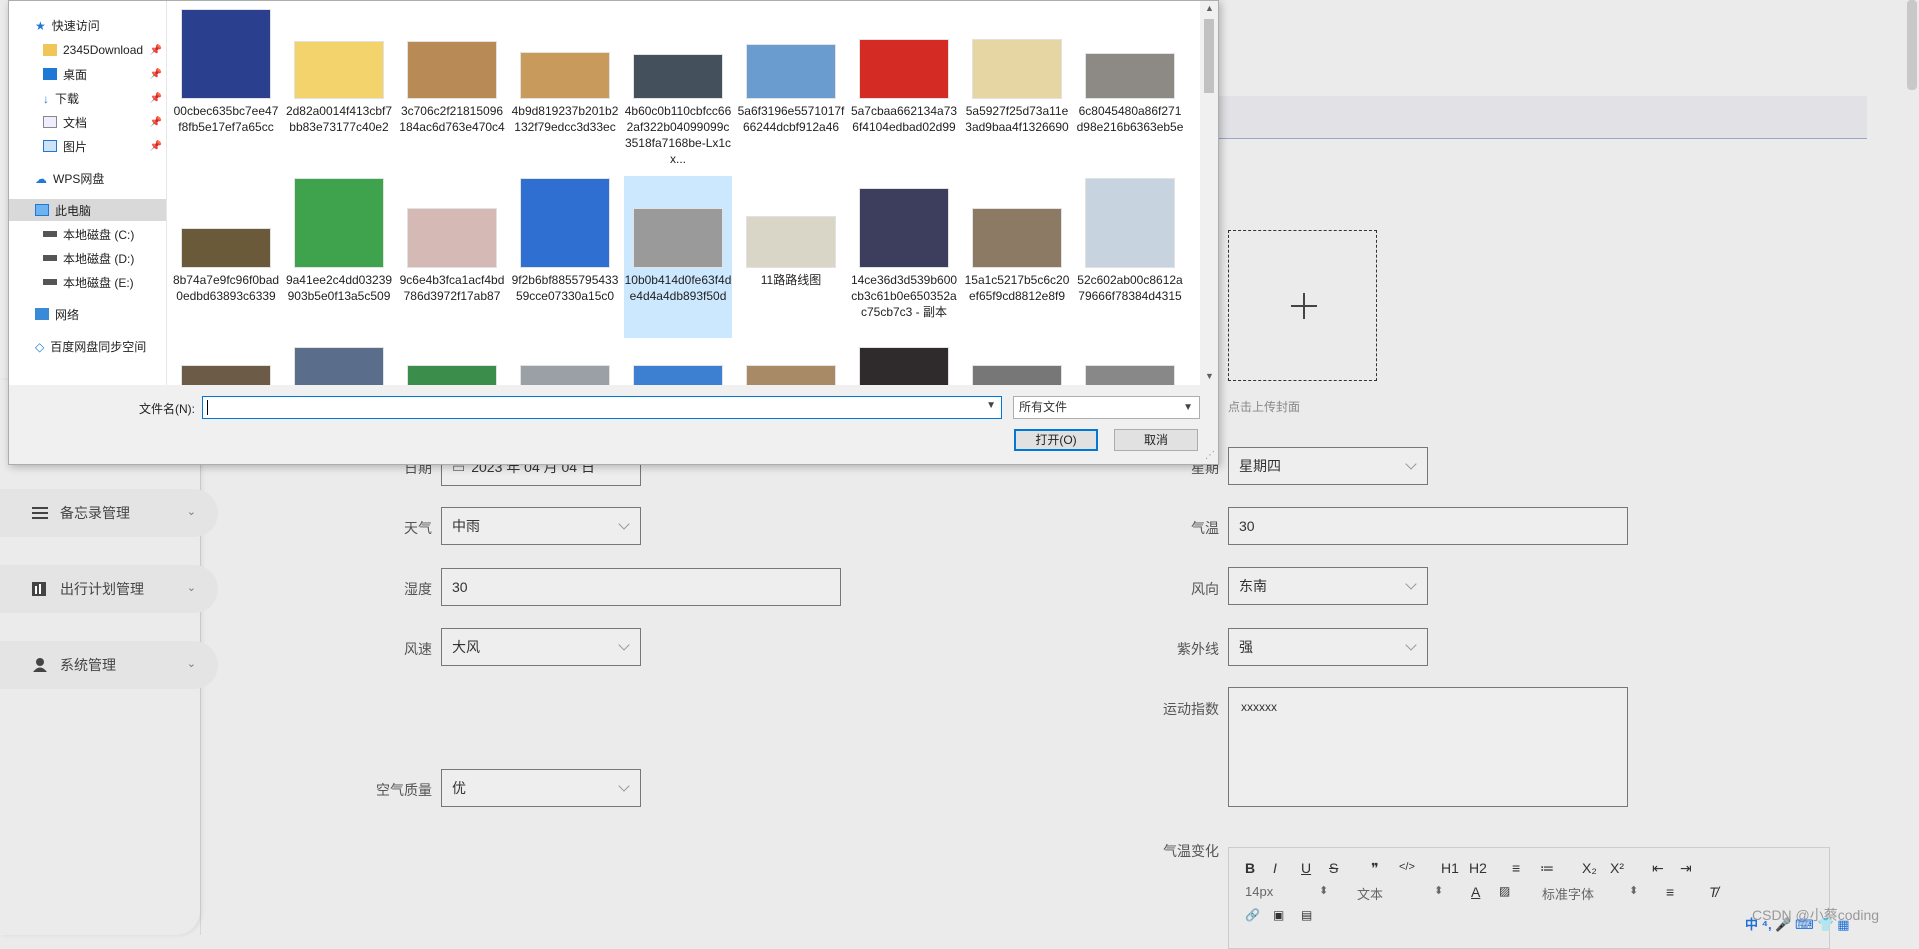 This screenshot has width=1919, height=949. I want to click on file-tile: 5a7cbaa662134a736f4104edbad02d99, so click(904, 88).